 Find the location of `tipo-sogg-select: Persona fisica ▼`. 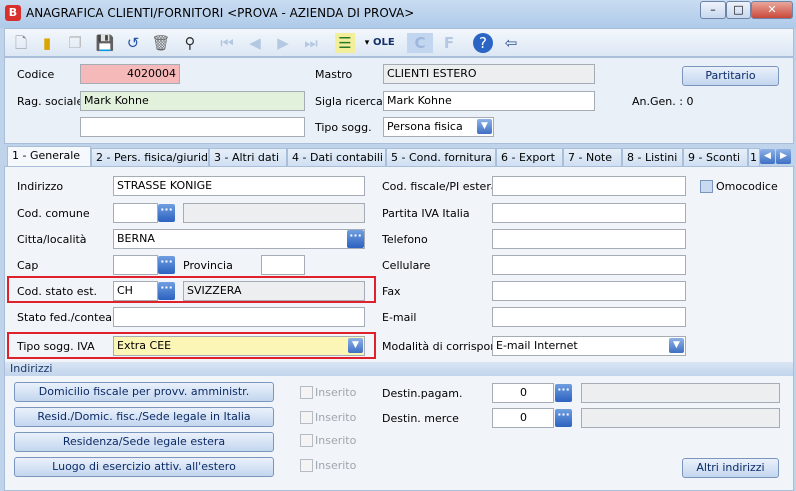

tipo-sogg-select: Persona fisica ▼ is located at coordinates (438, 127).